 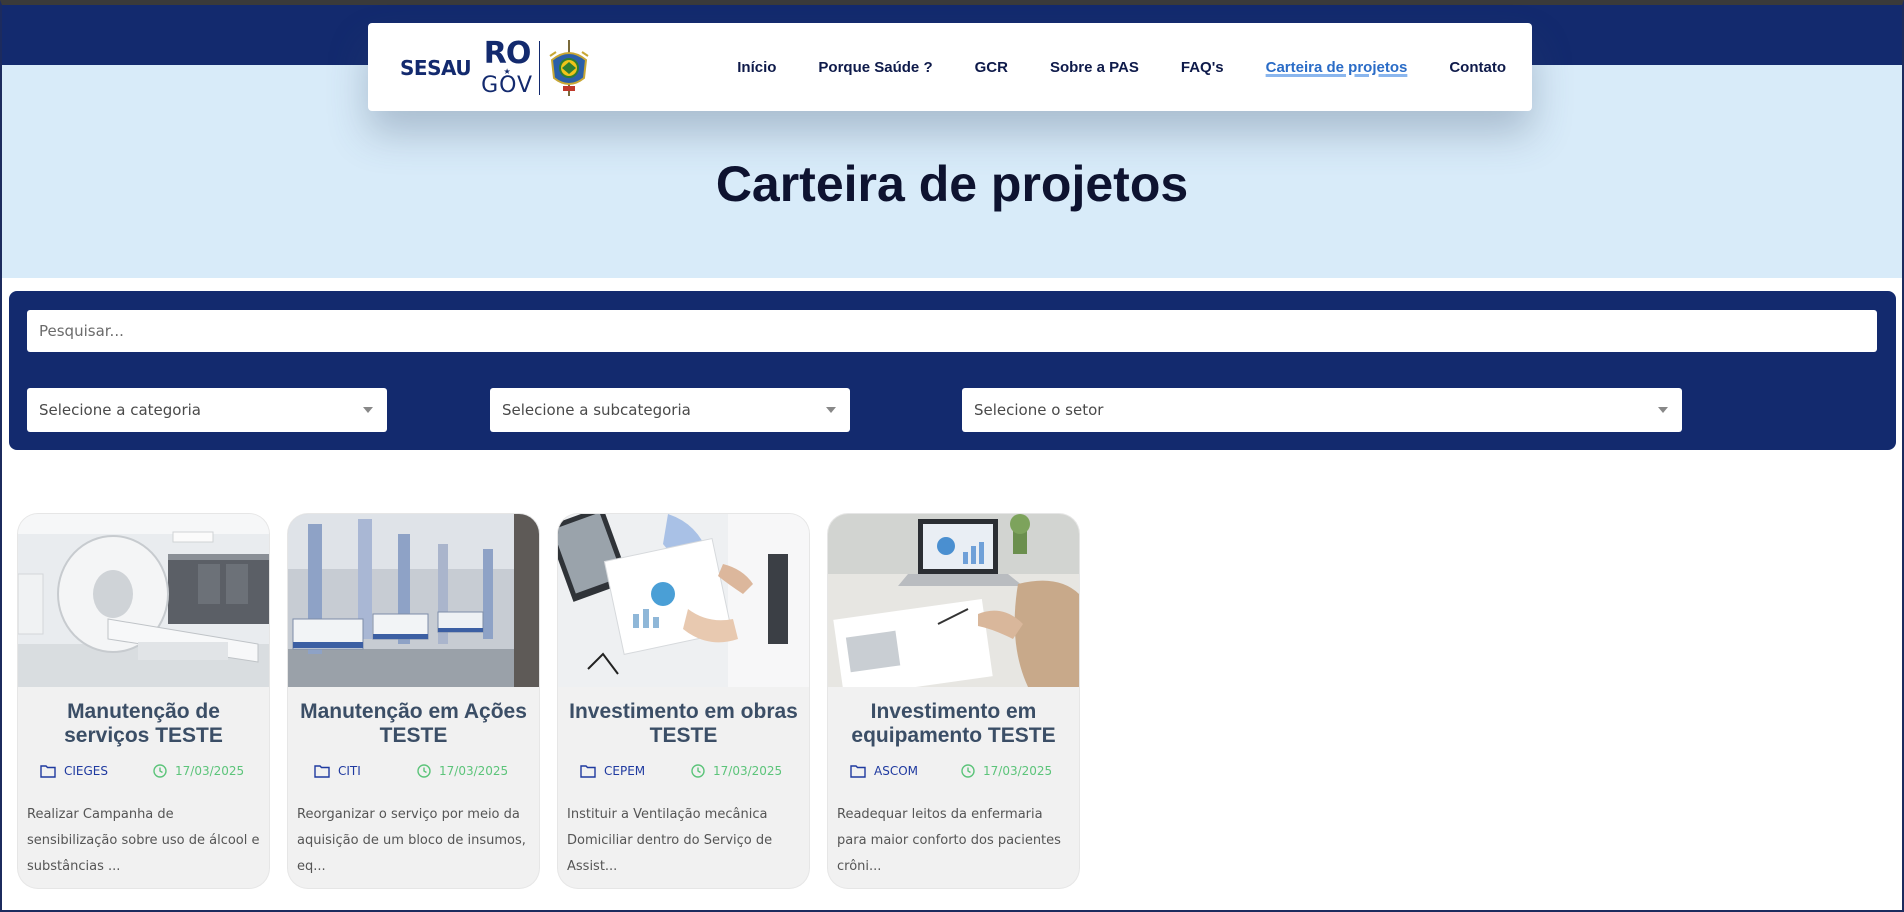 I want to click on card-category: ASCOM, so click(x=884, y=771).